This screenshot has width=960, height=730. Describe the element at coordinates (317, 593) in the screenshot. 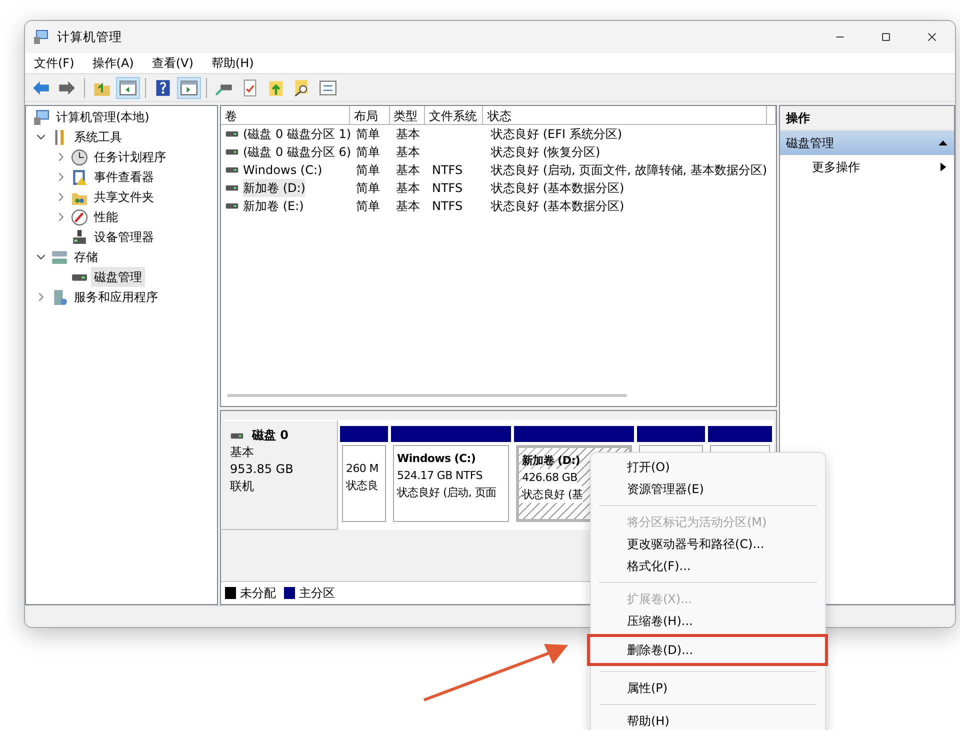

I see `legend-label: 主分区` at that location.